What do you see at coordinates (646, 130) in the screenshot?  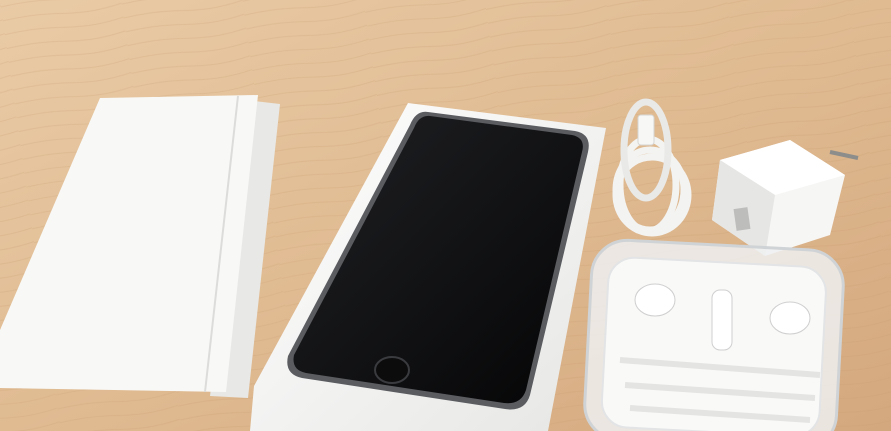 I see `cable-connector` at bounding box center [646, 130].